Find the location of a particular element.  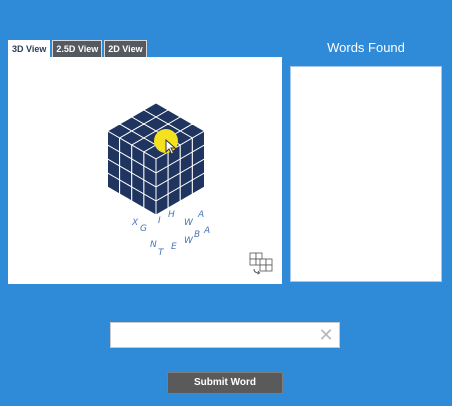

cube-letter: X is located at coordinates (135, 223).